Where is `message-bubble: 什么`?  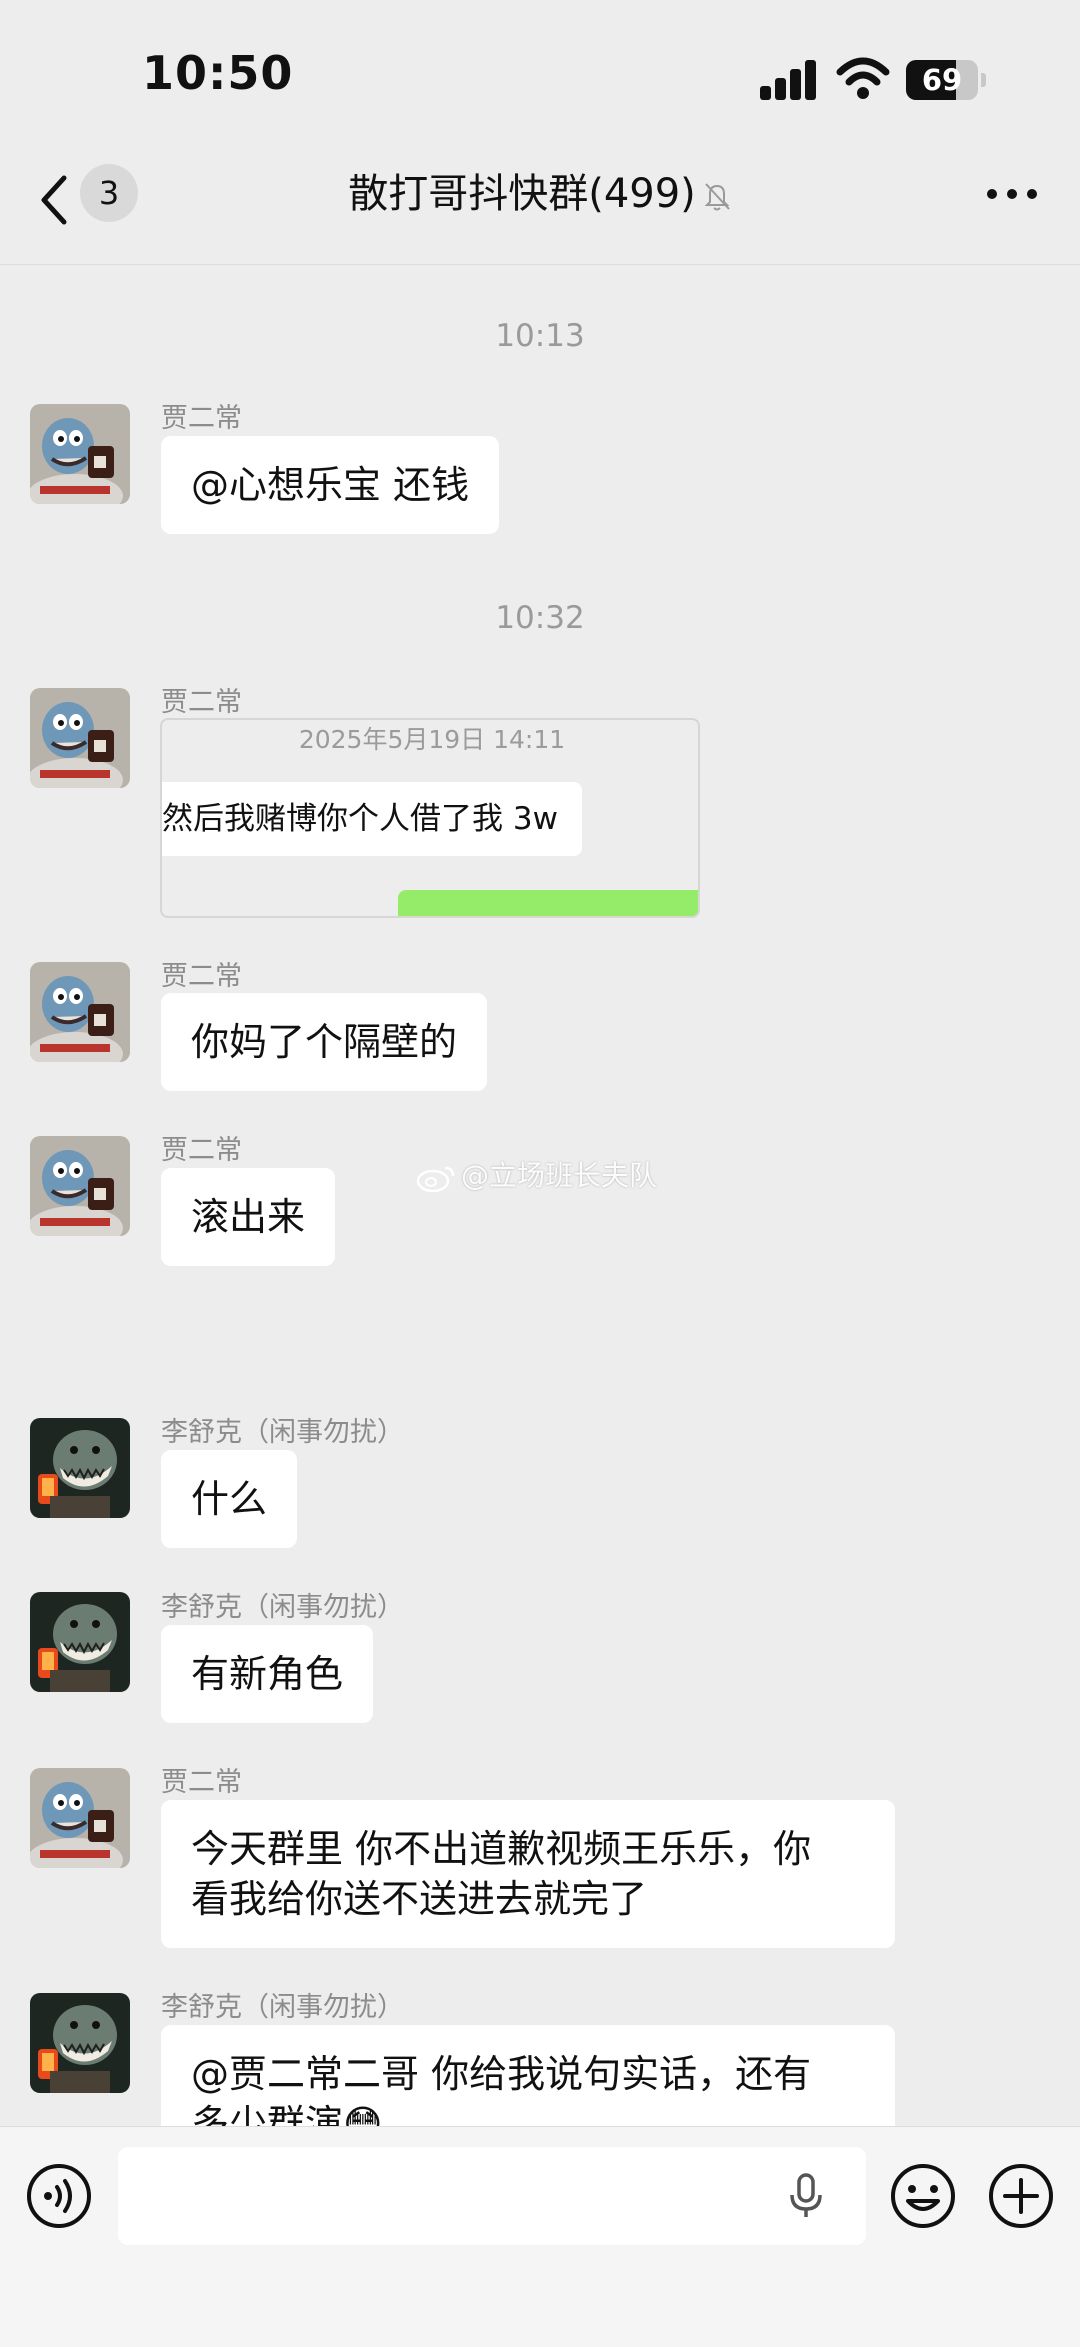 message-bubble: 什么 is located at coordinates (229, 1499).